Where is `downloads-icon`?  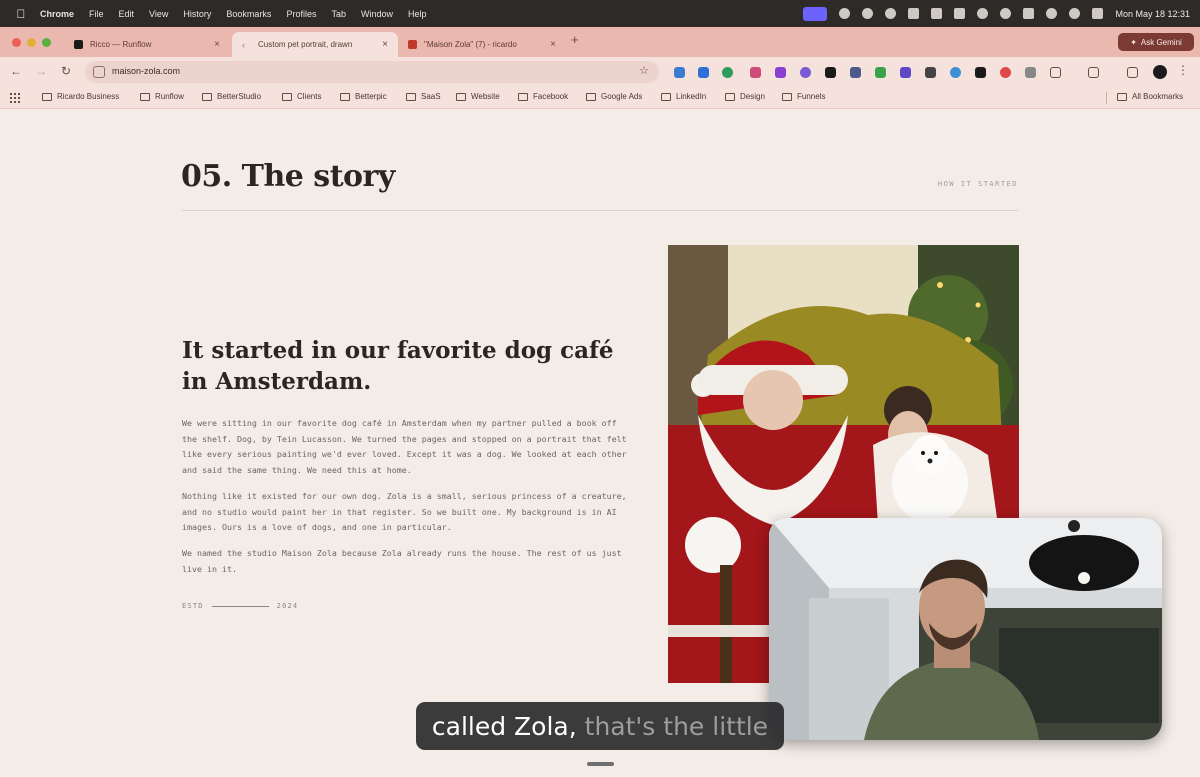 downloads-icon is located at coordinates (1132, 72).